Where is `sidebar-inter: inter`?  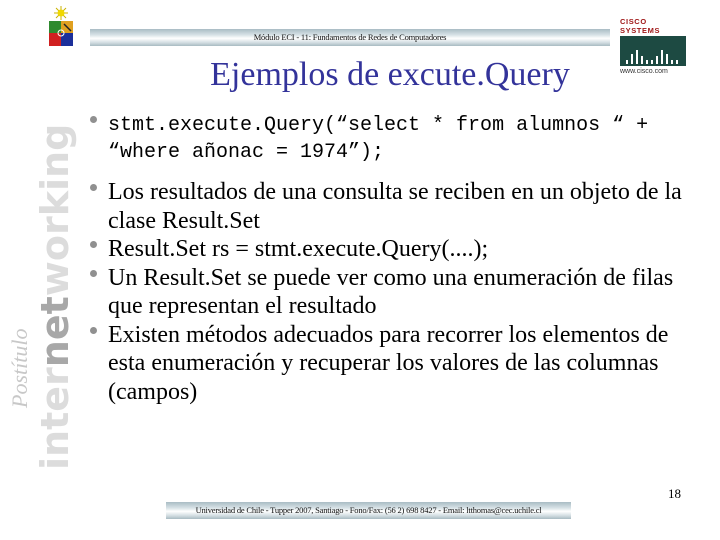 sidebar-inter: inter is located at coordinates (55, 418).